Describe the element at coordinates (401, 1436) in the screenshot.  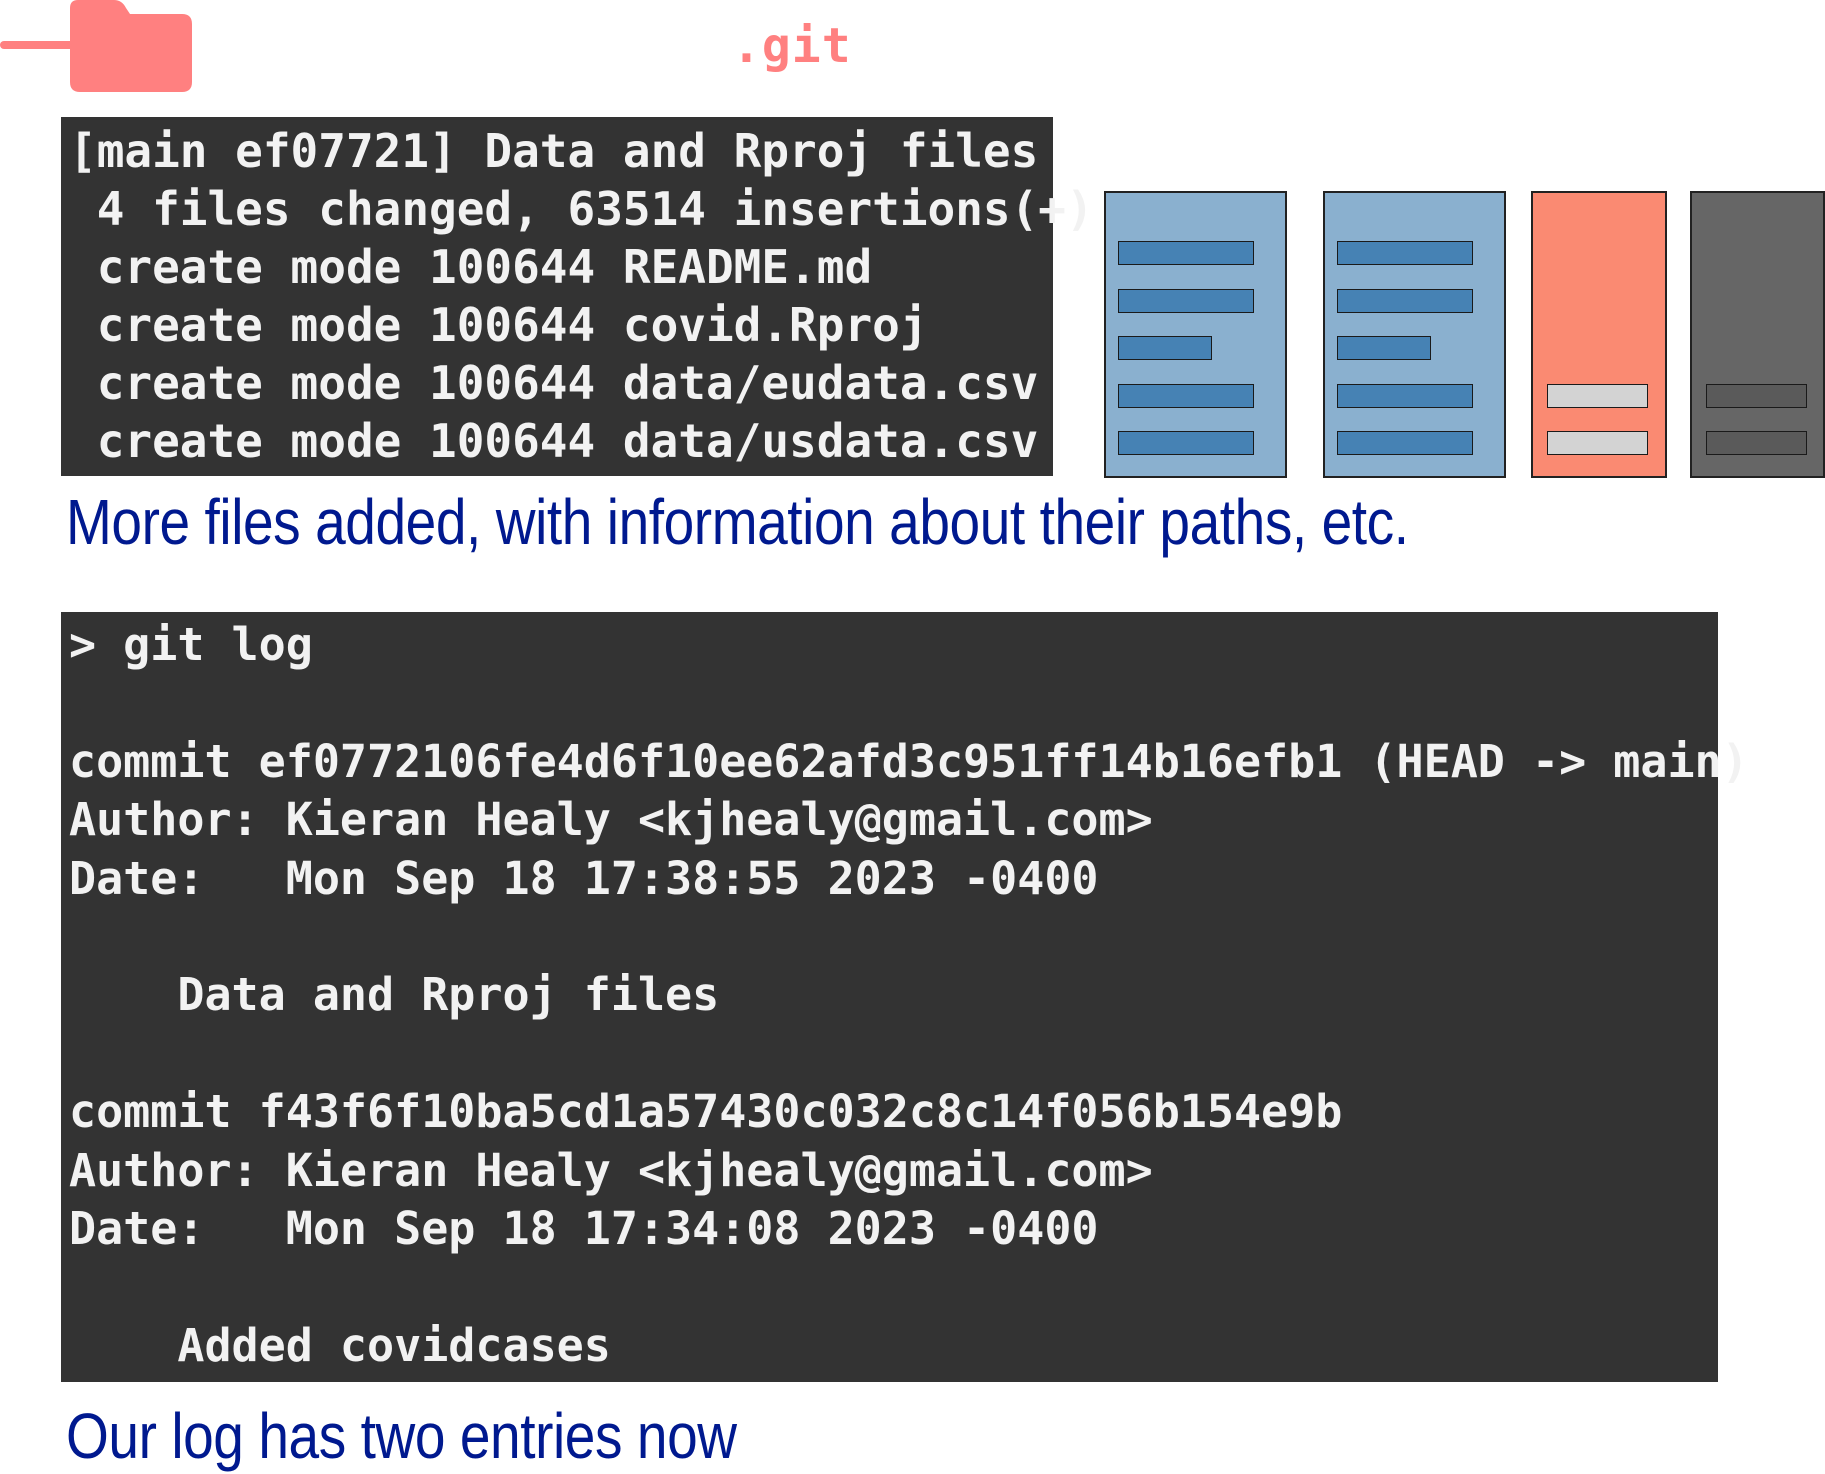
I see `caption-log-entries: Our log has two entries now` at that location.